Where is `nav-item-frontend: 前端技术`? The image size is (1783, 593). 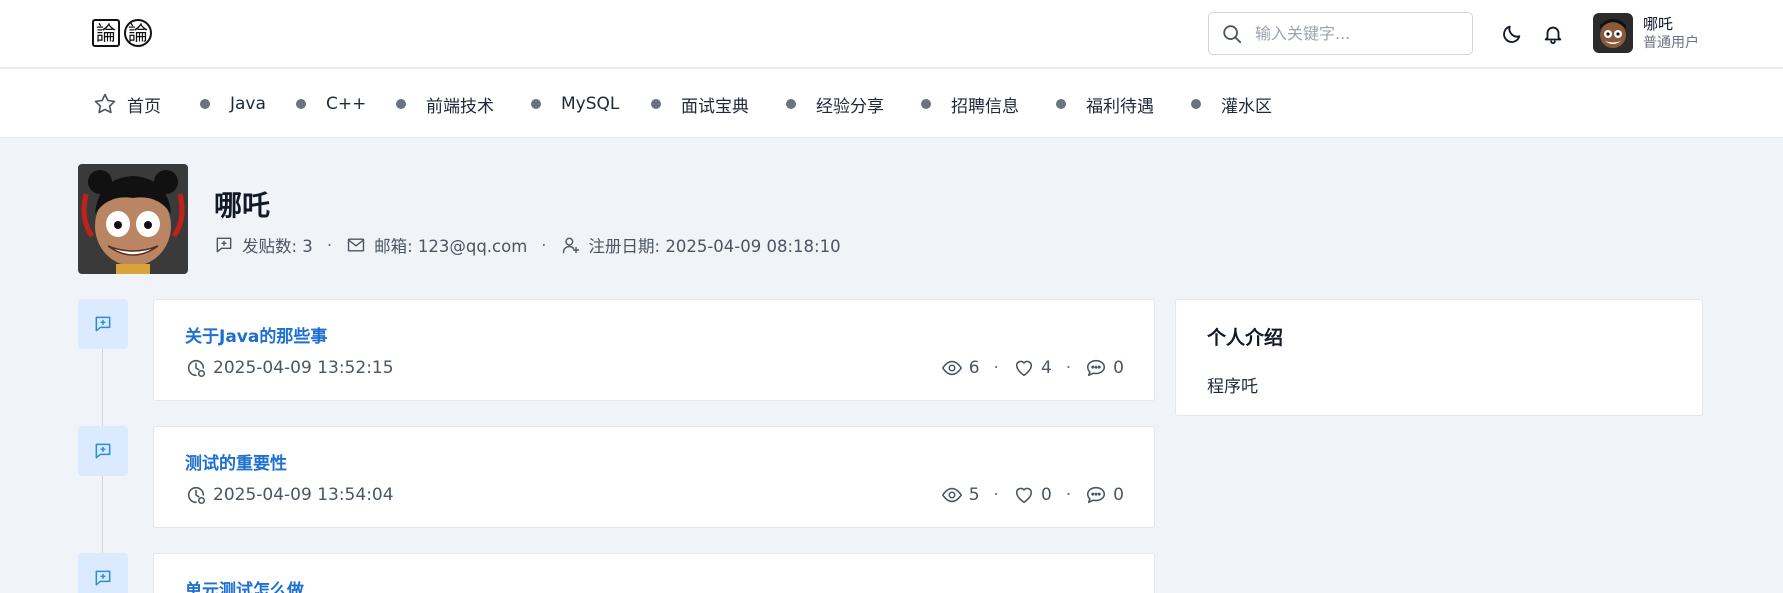 nav-item-frontend: 前端技术 is located at coordinates (445, 104).